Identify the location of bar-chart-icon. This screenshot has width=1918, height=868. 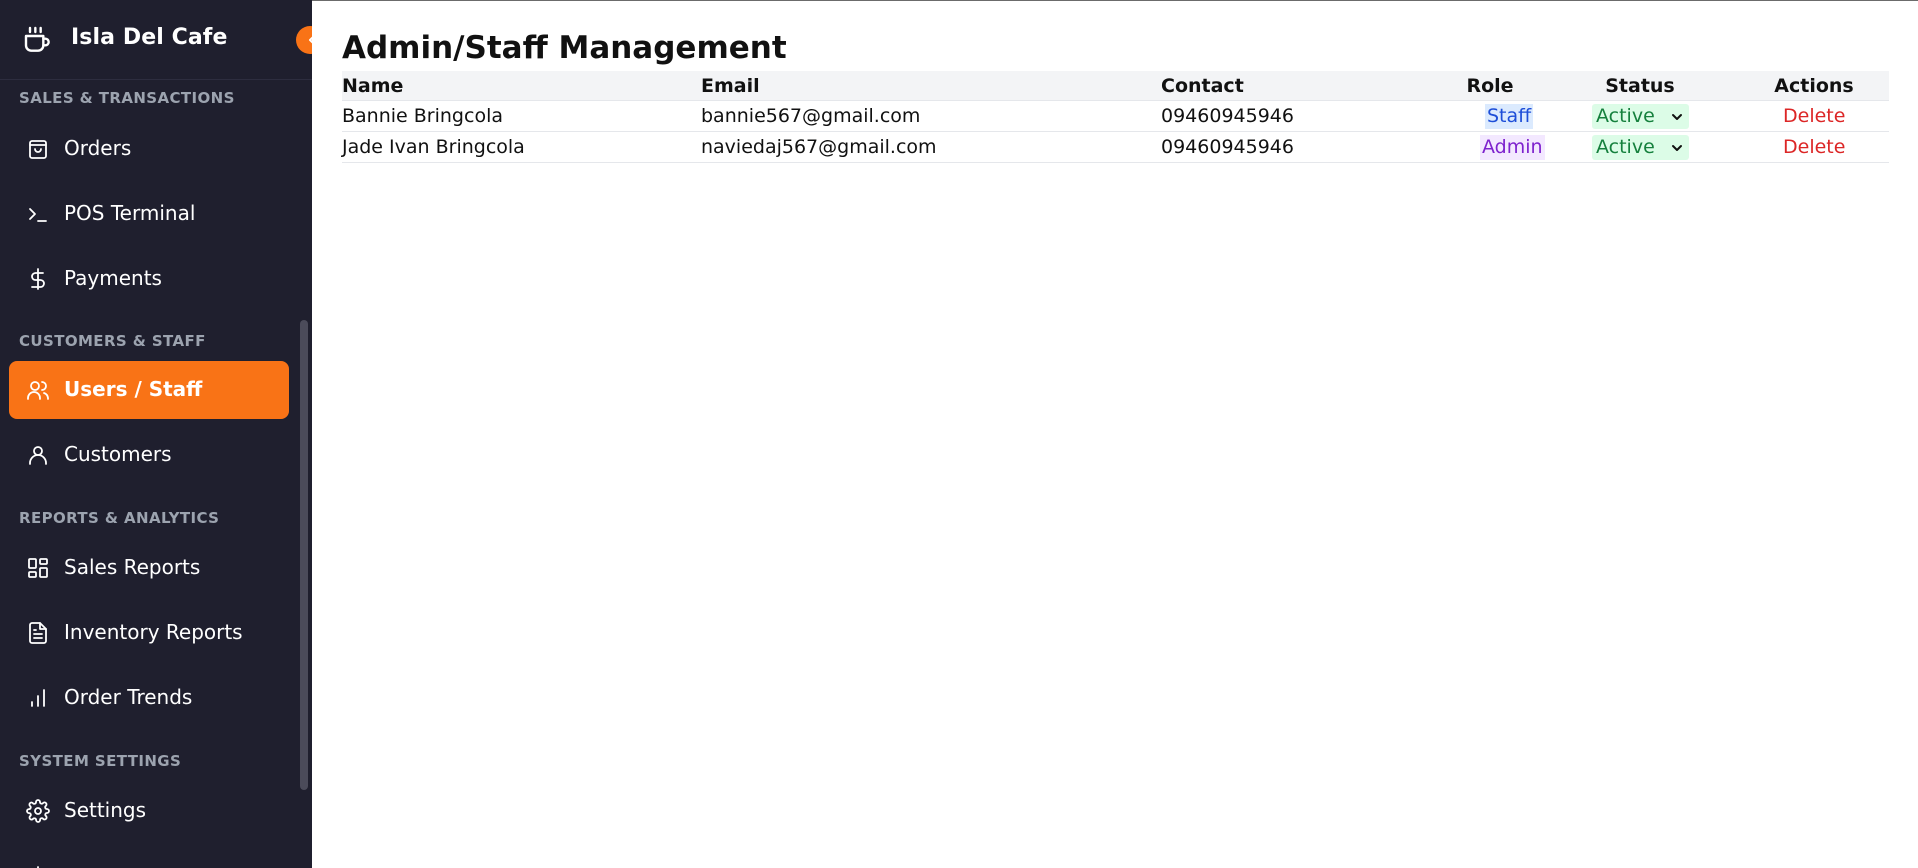
(38, 698).